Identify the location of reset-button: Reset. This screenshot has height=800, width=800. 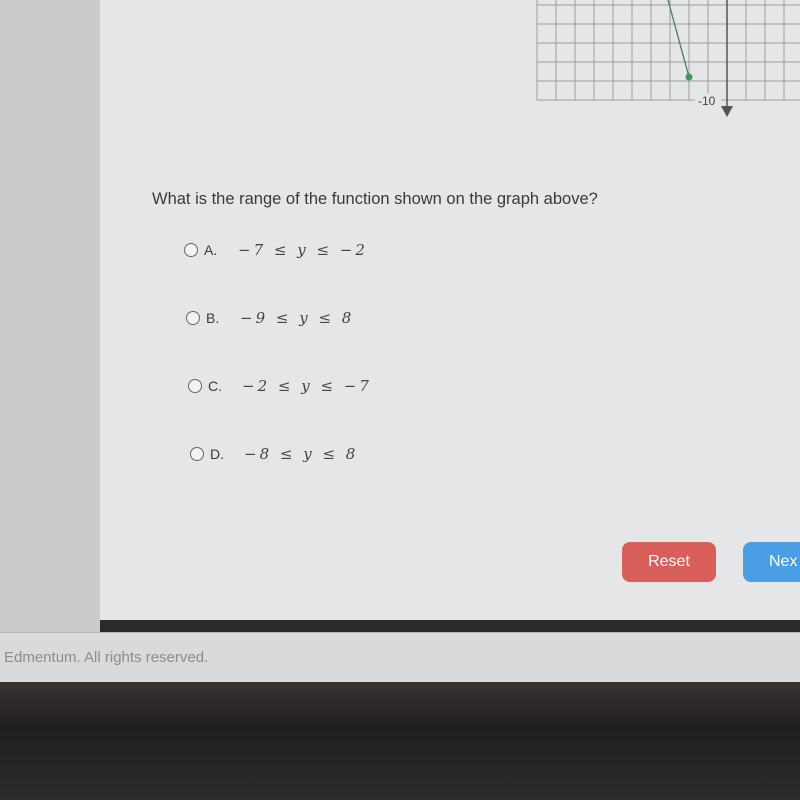
(669, 562).